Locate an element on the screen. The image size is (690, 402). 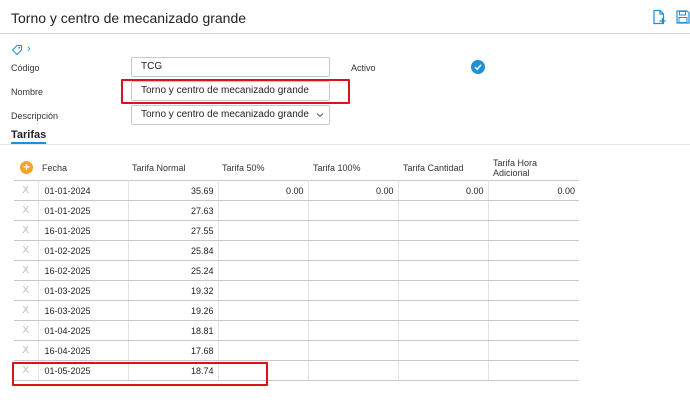
table-row: X 01-02-2025 25.84 is located at coordinates (296, 250).